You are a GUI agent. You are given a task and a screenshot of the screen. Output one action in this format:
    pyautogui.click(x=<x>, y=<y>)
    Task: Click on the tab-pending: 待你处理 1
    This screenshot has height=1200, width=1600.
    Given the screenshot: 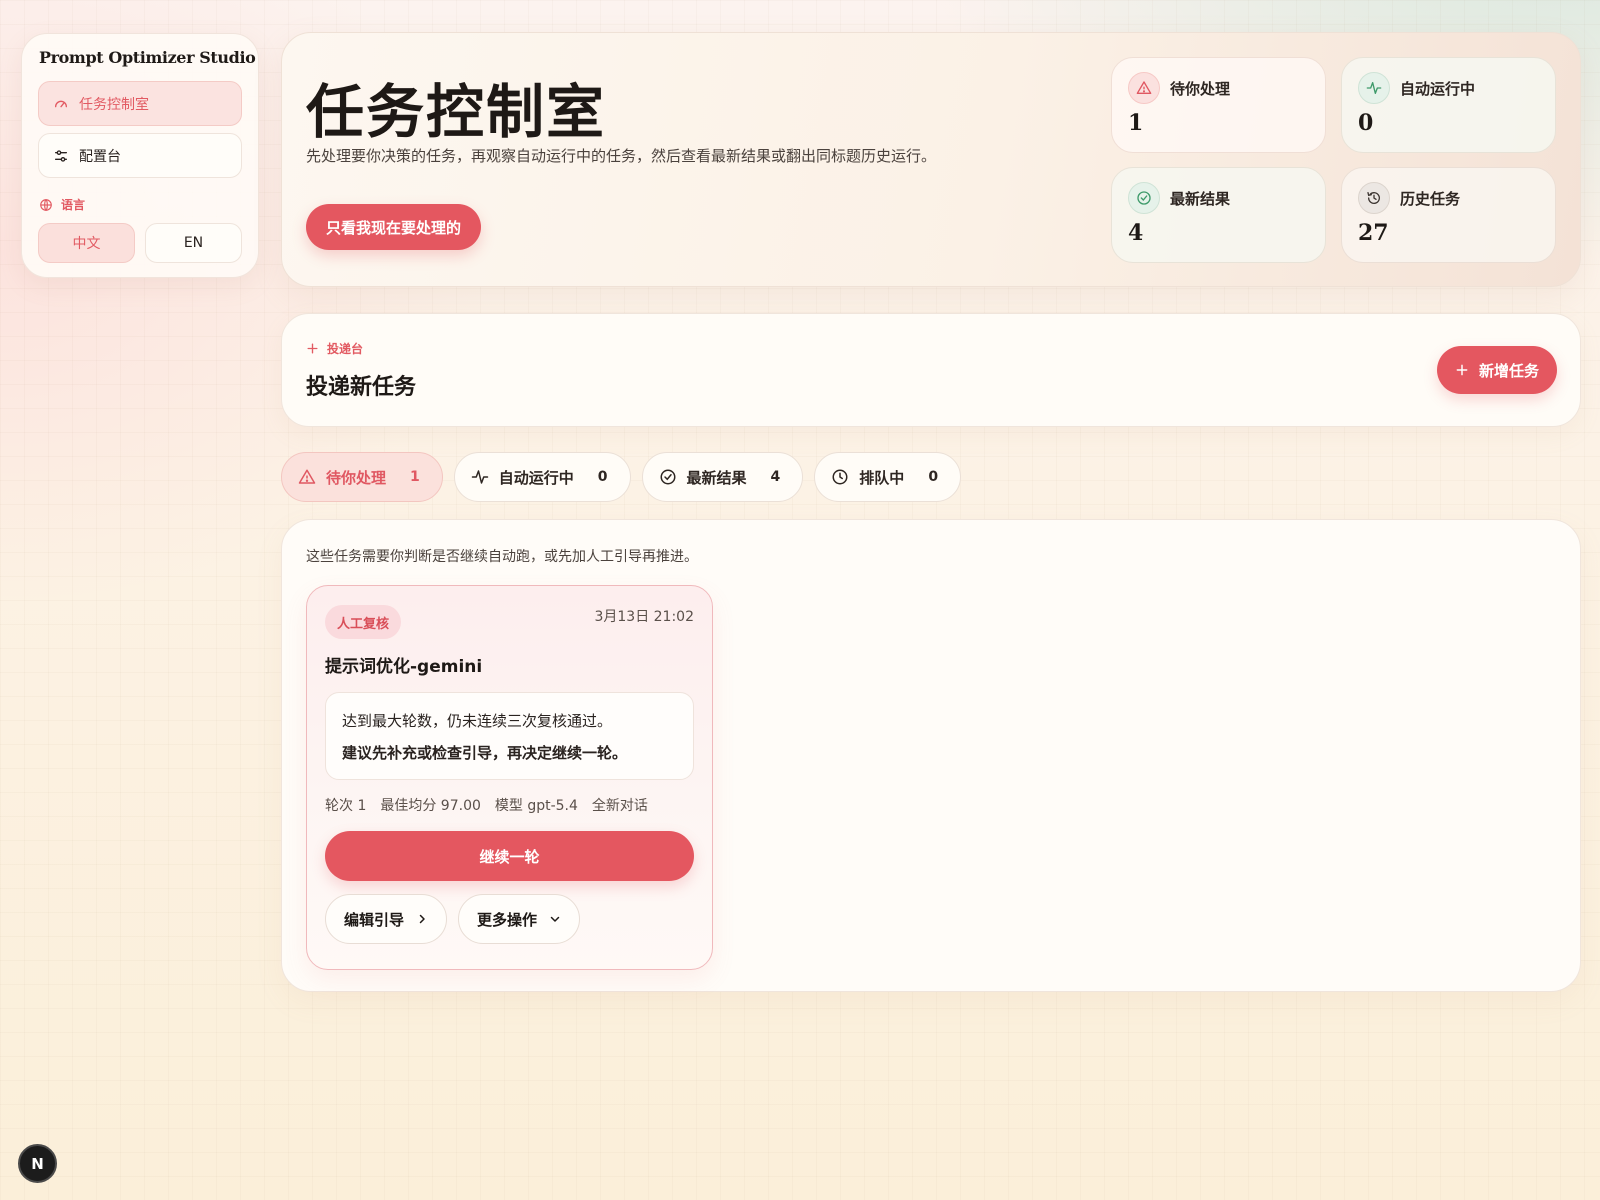 What is the action you would take?
    pyautogui.click(x=362, y=477)
    